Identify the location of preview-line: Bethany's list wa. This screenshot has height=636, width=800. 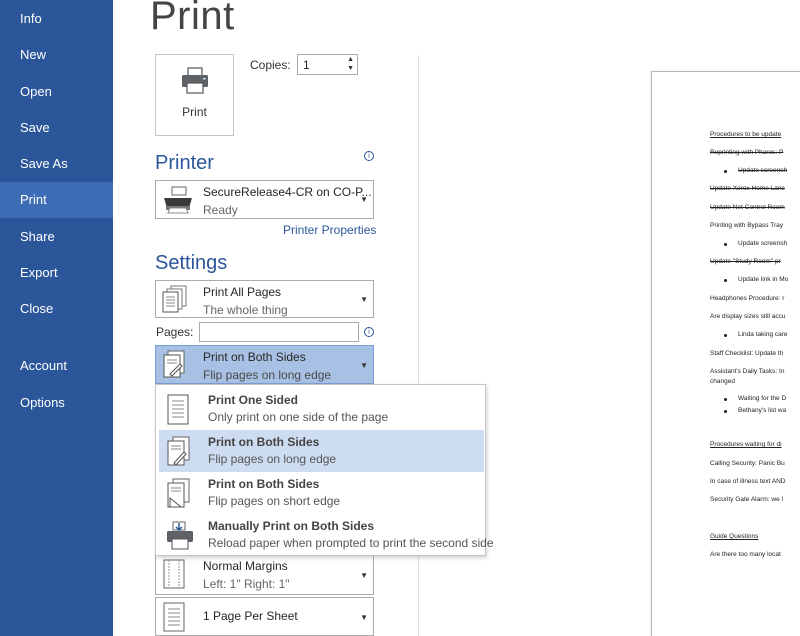
(762, 410).